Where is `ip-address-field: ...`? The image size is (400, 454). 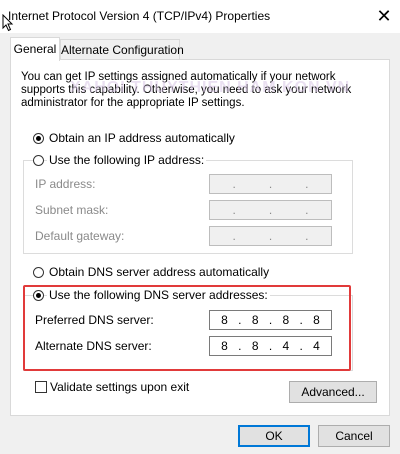 ip-address-field: ... is located at coordinates (270, 184).